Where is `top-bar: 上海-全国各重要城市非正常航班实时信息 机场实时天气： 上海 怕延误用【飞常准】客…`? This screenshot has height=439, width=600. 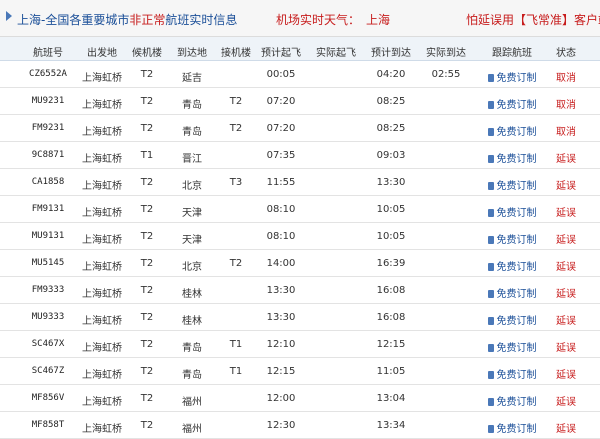 top-bar: 上海-全国各重要城市非正常航班实时信息 机场实时天气： 上海 怕延误用【飞常准】客… is located at coordinates (300, 18).